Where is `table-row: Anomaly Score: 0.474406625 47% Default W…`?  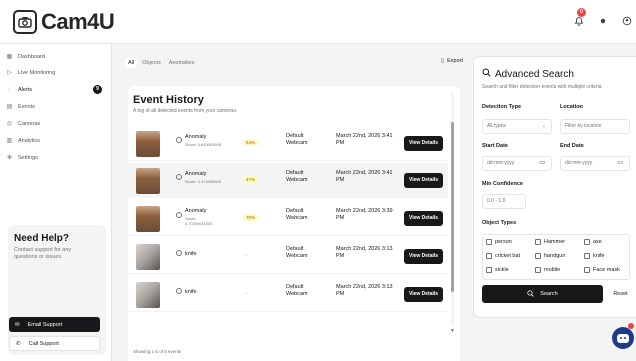 table-row: Anomaly Score: 0.474406625 47% Default W… is located at coordinates (288, 180).